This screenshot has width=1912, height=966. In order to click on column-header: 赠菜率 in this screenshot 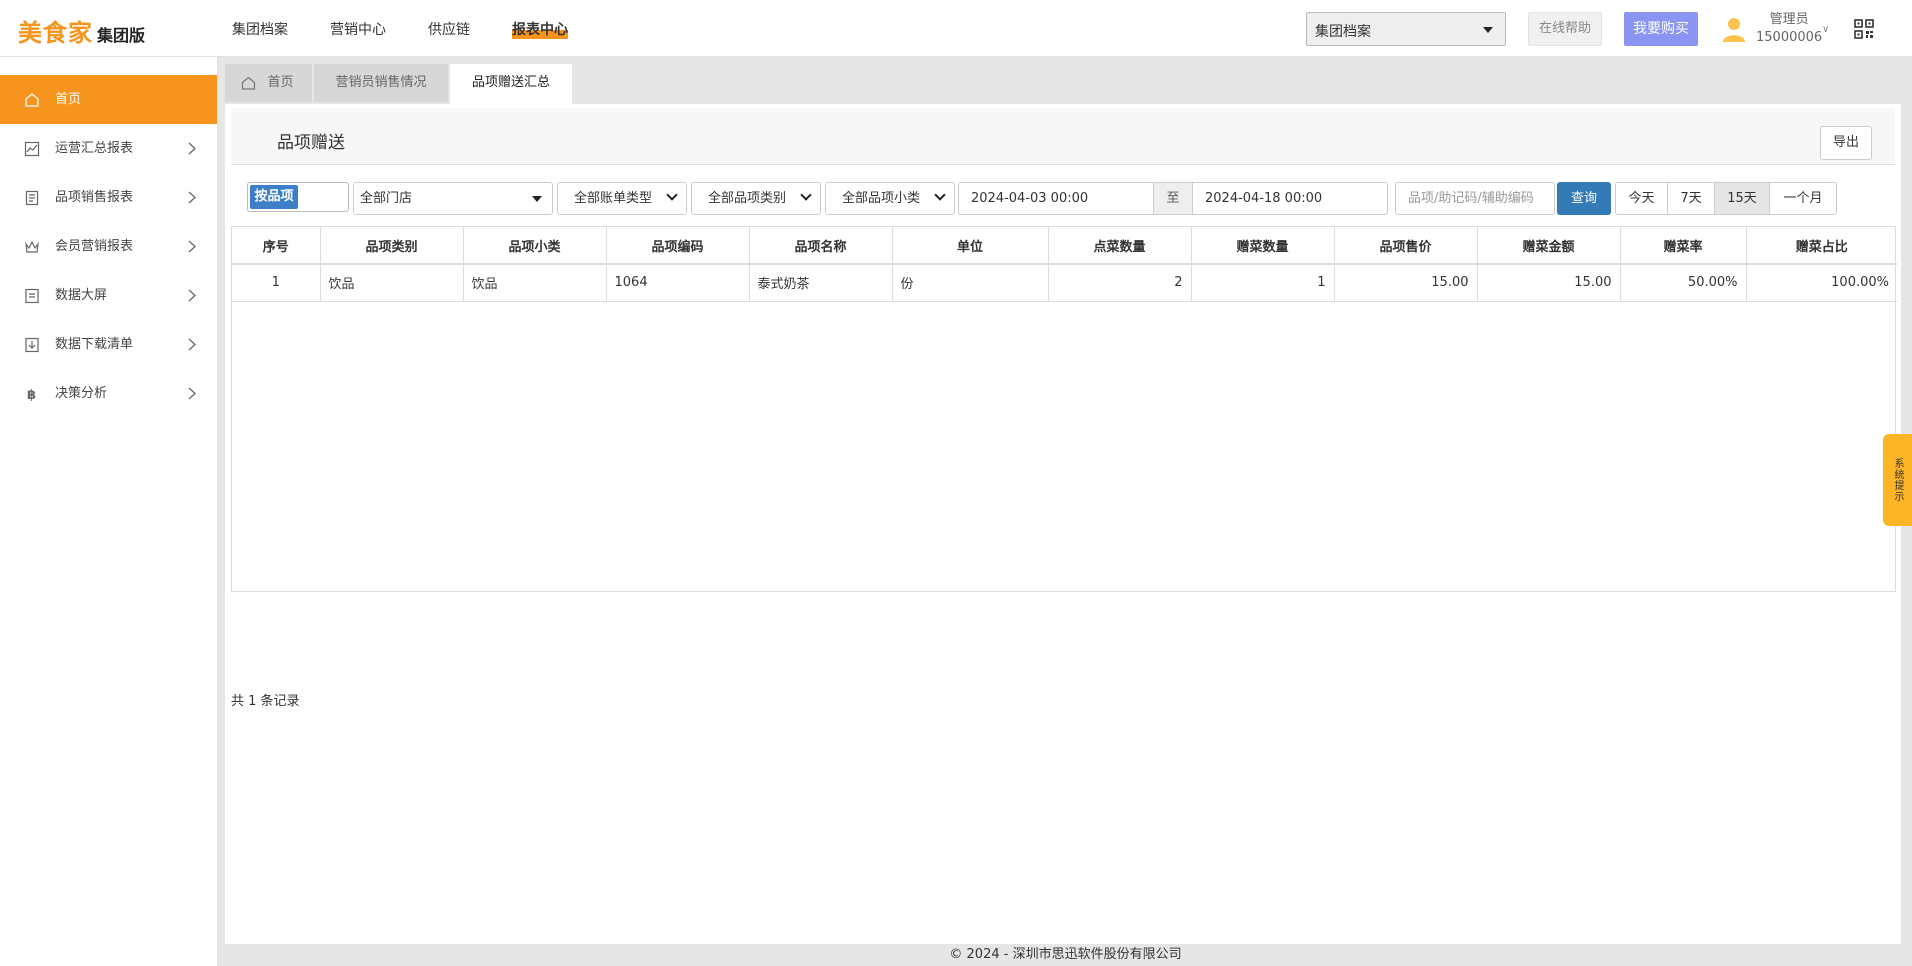, I will do `click(1683, 246)`.